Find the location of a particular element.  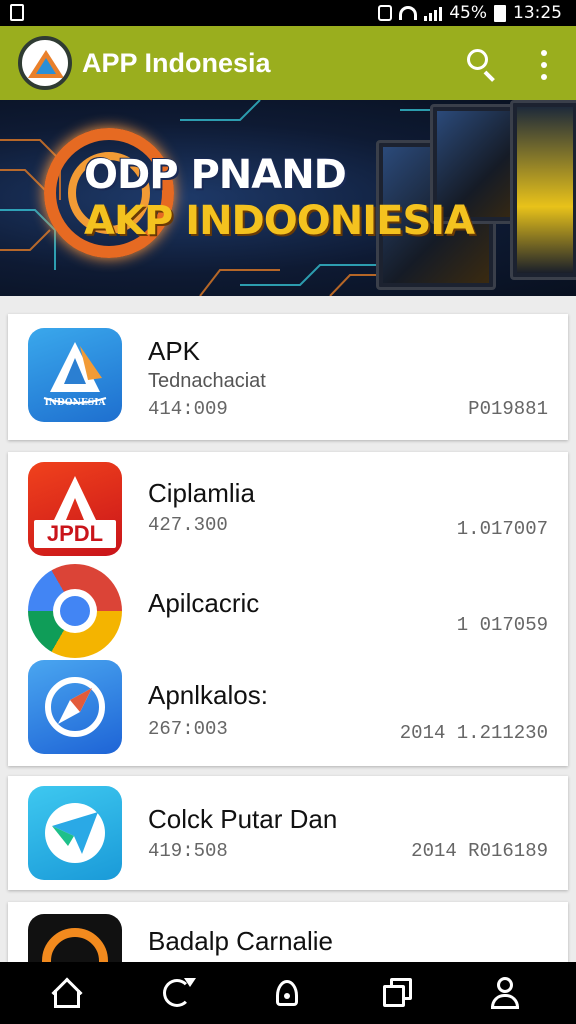

app-title: APK is located at coordinates (174, 351).